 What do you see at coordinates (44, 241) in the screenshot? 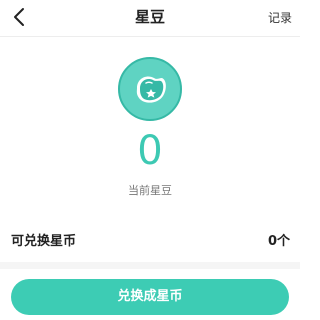
I see `redeemable-star-coins-label: 可兑换星币` at bounding box center [44, 241].